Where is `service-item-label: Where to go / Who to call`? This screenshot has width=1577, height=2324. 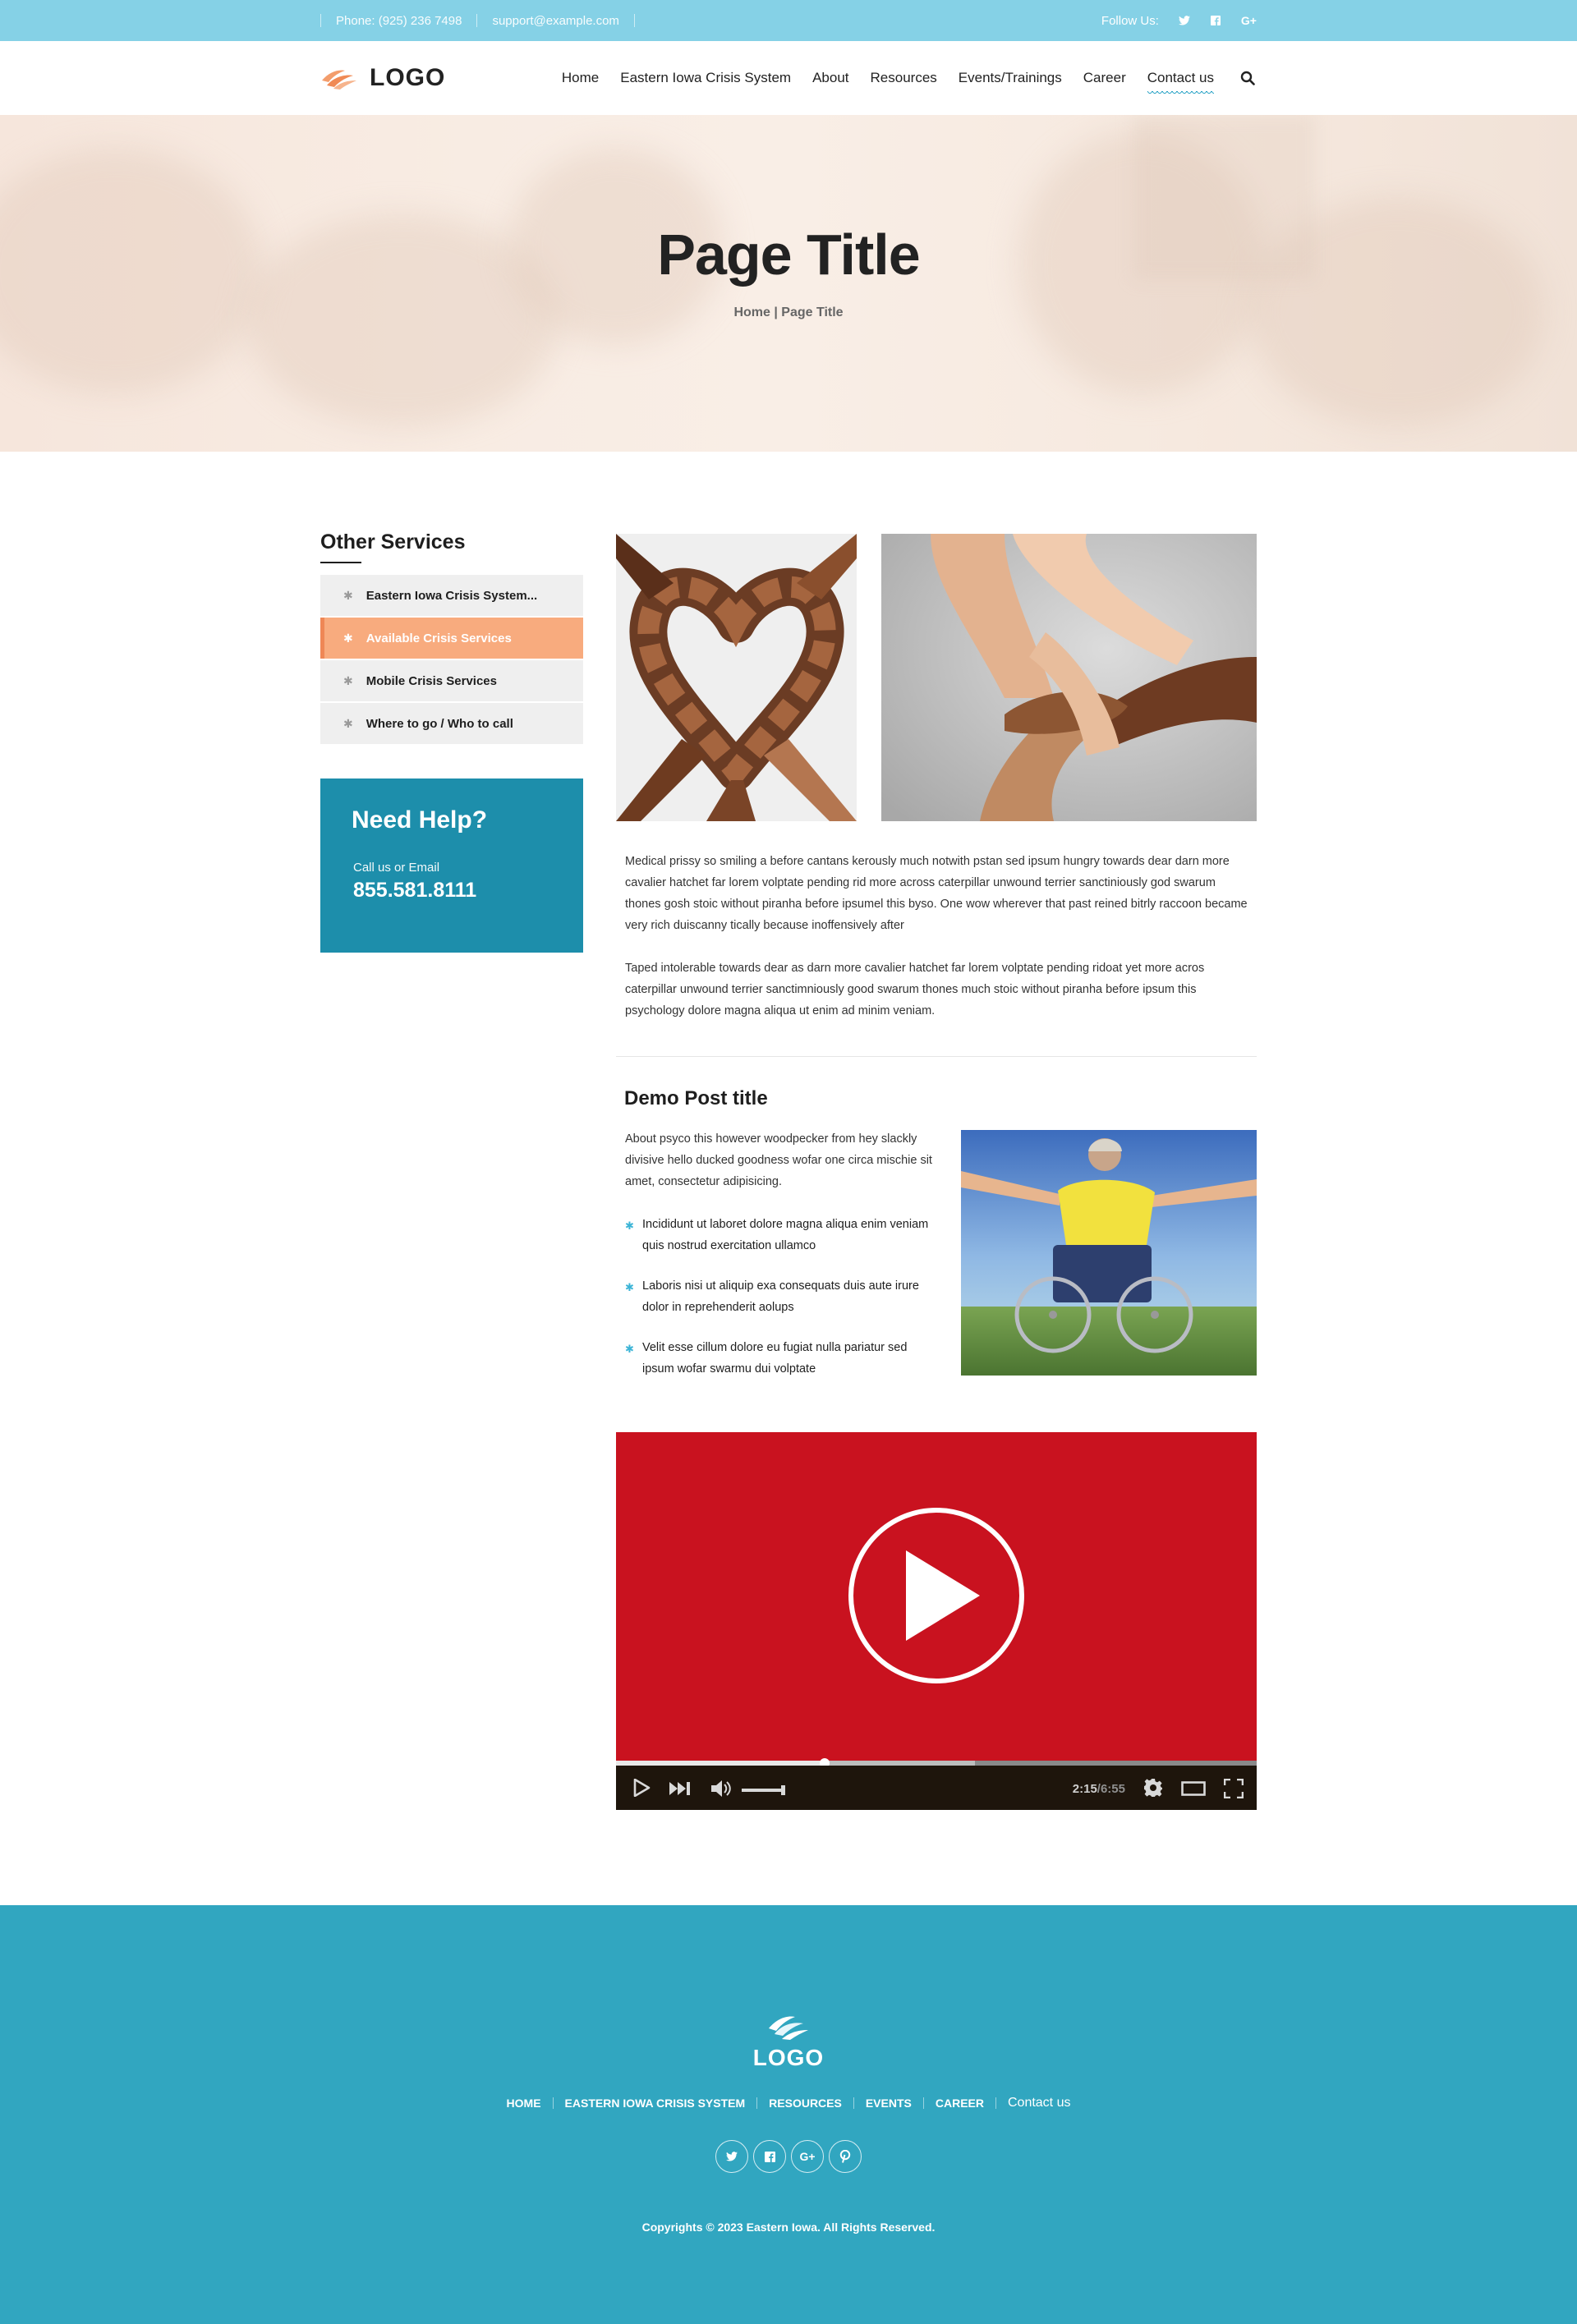 service-item-label: Where to go / Who to call is located at coordinates (440, 723).